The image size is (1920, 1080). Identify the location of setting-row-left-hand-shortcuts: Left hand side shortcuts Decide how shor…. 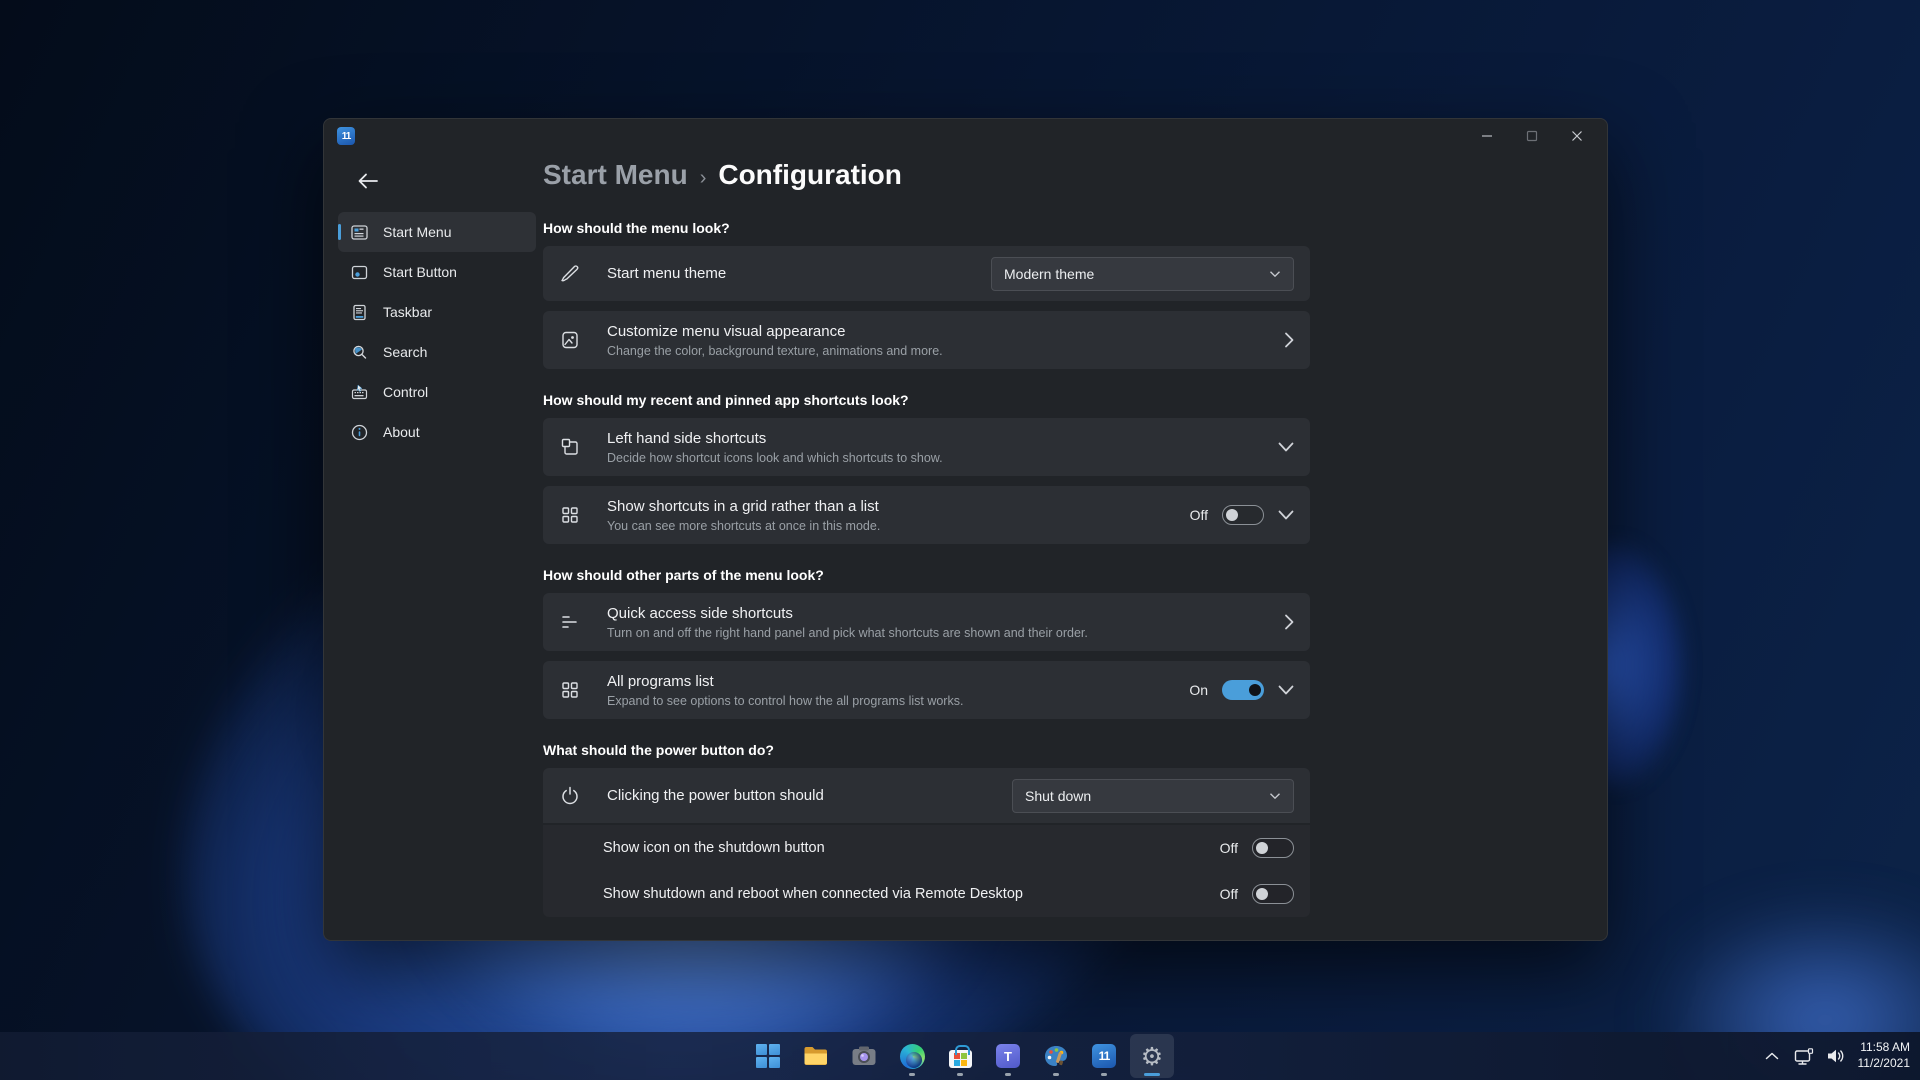
(926, 447).